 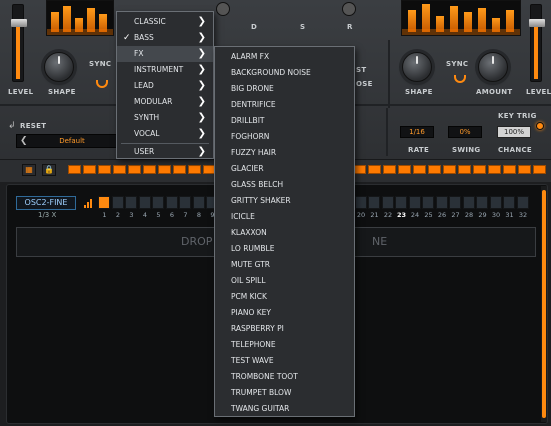 I want to click on fx-preset-item: GLACIER, so click(x=284, y=169).